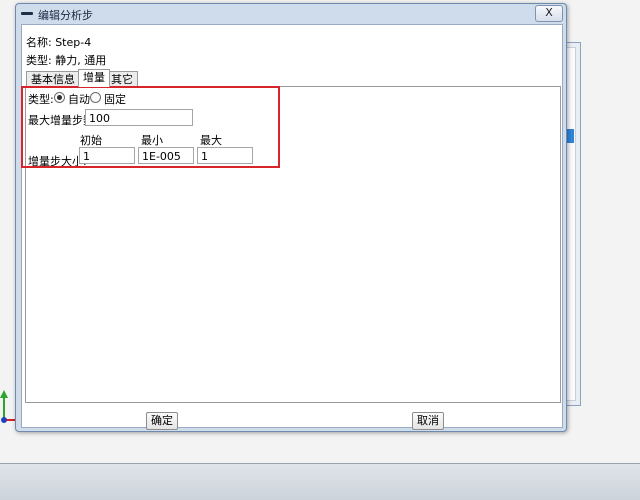 The height and width of the screenshot is (500, 640). What do you see at coordinates (91, 140) in the screenshot?
I see `column-initial-label: 初始` at bounding box center [91, 140].